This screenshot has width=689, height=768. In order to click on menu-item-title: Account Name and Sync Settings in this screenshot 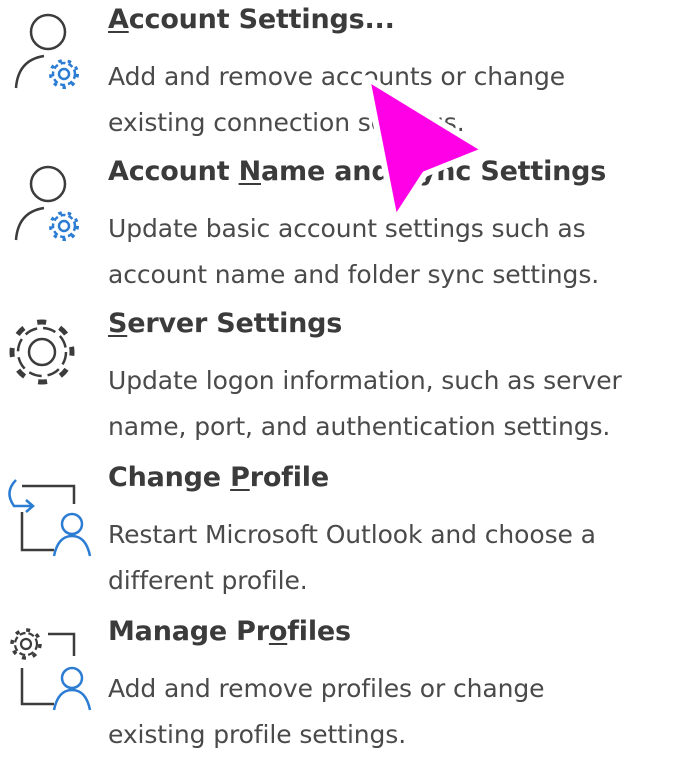, I will do `click(357, 171)`.